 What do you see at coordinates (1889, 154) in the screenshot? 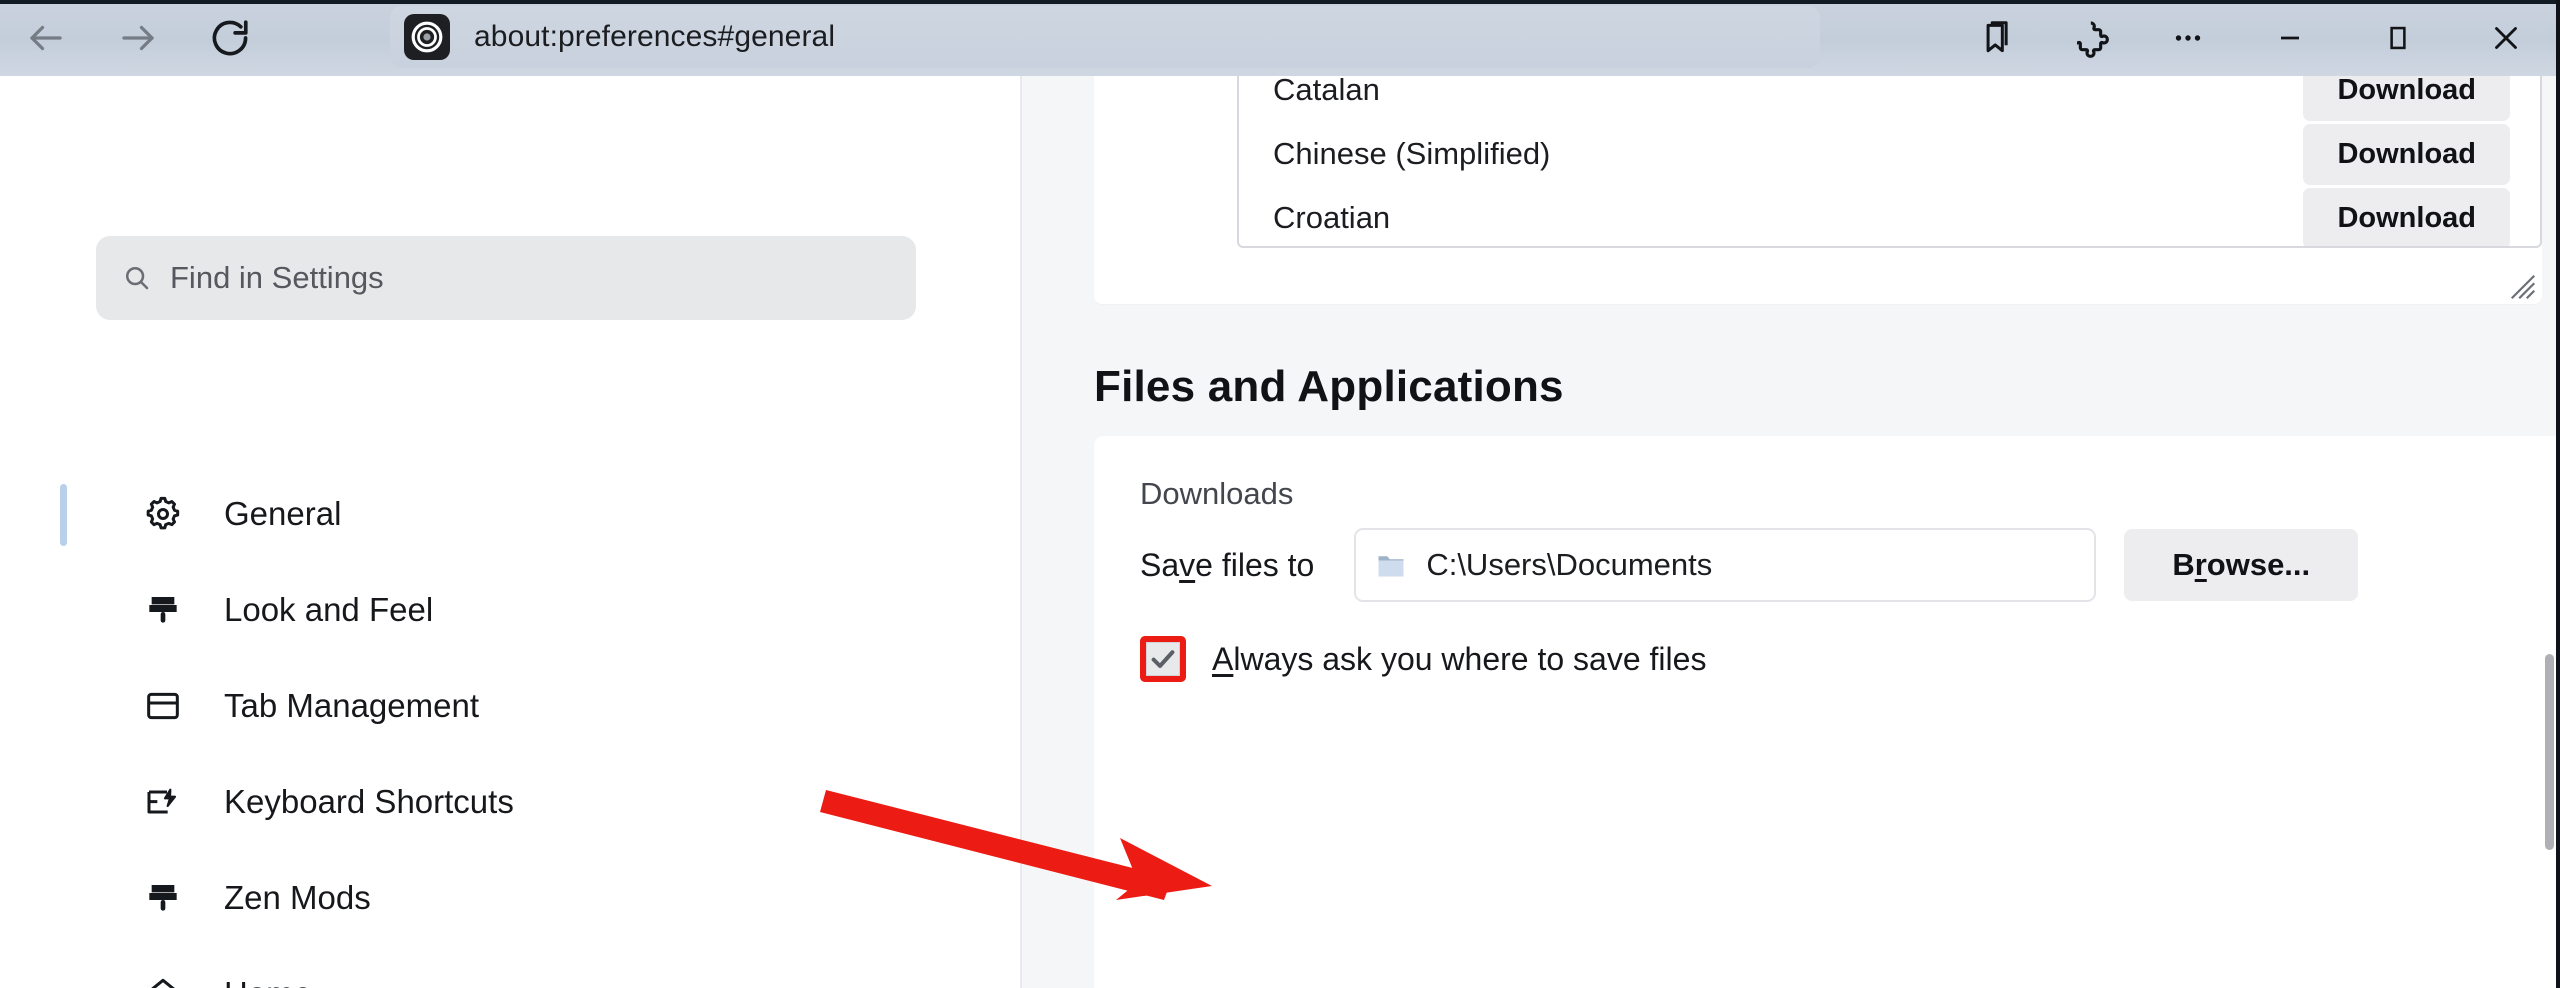
I see `table-row: Chinese (Simplified) Download` at bounding box center [1889, 154].